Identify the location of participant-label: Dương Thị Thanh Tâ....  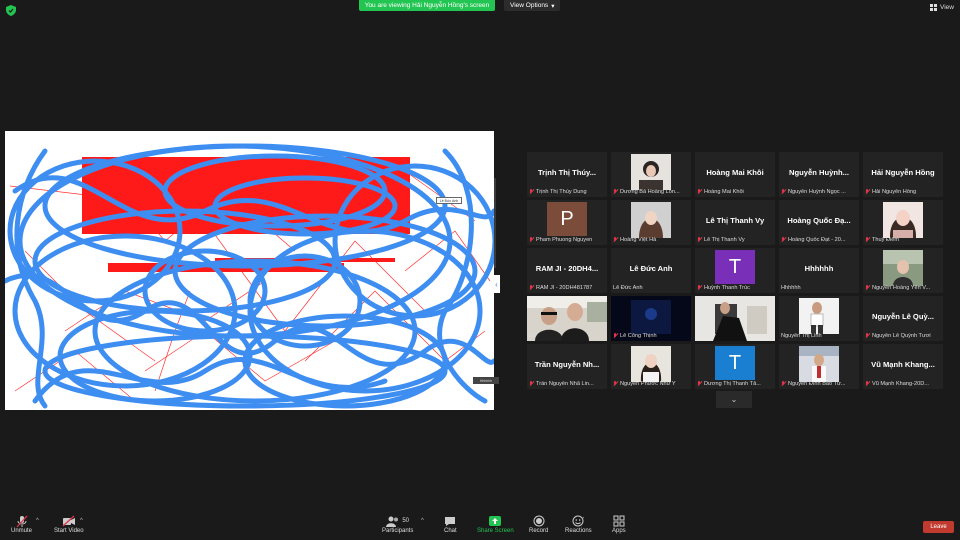
(732, 384).